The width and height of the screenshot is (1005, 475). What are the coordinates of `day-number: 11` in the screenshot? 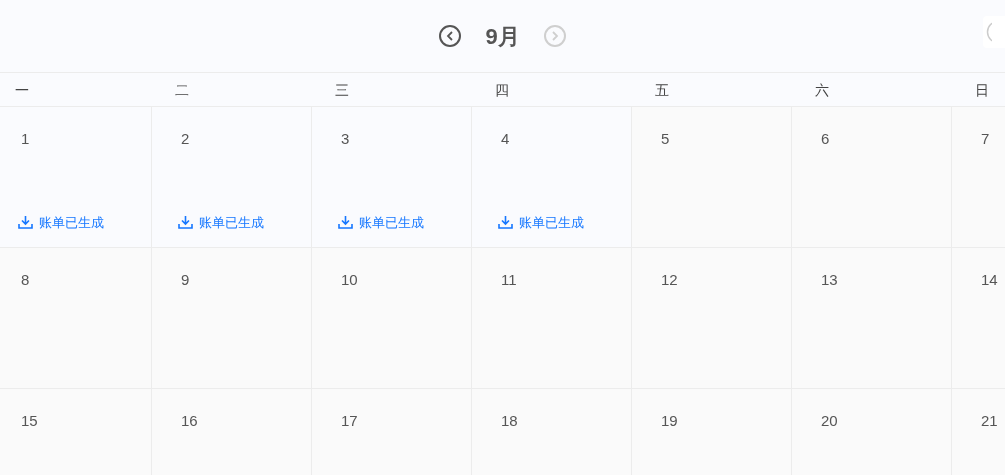 It's located at (509, 280).